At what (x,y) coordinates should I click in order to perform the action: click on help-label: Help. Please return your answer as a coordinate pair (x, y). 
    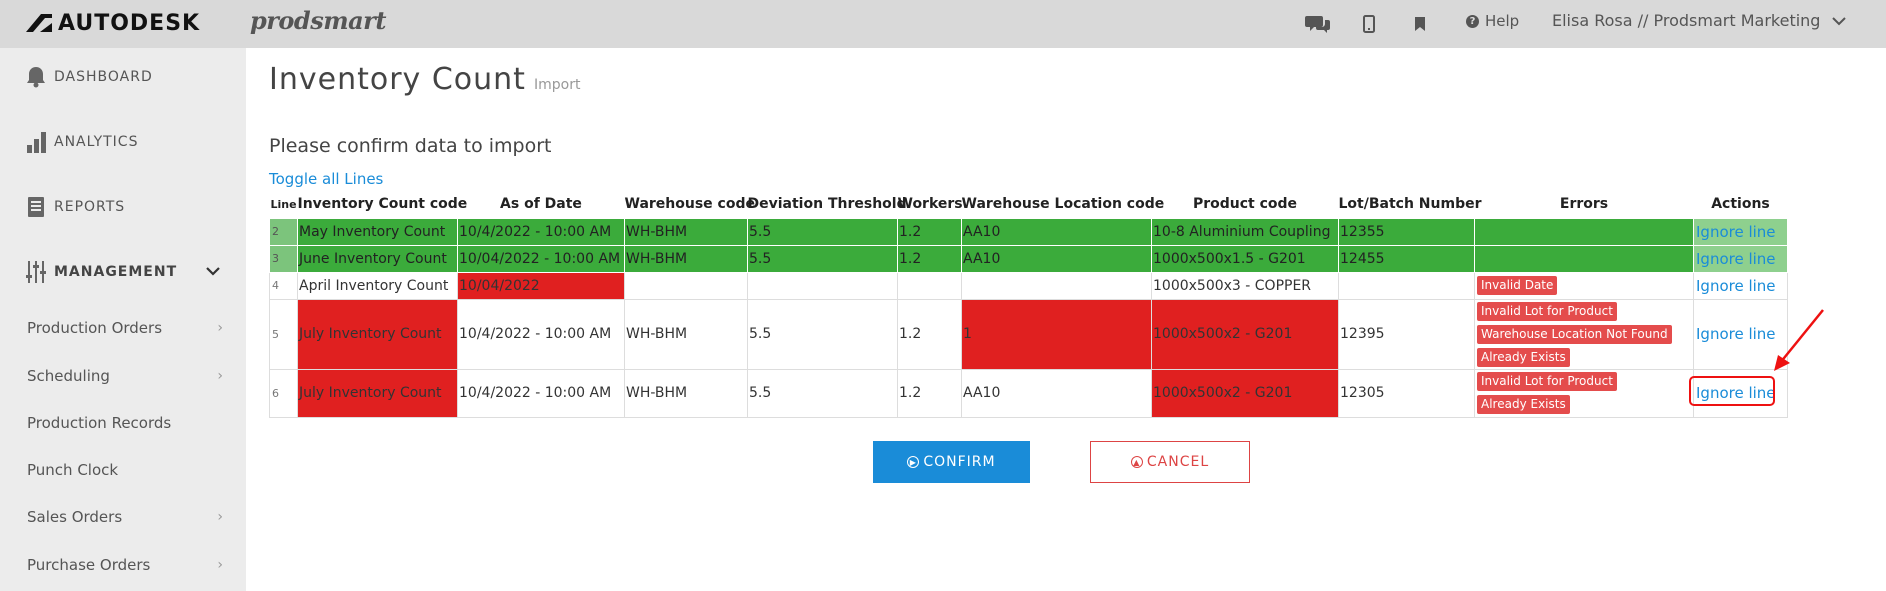
    Looking at the image, I should click on (1502, 21).